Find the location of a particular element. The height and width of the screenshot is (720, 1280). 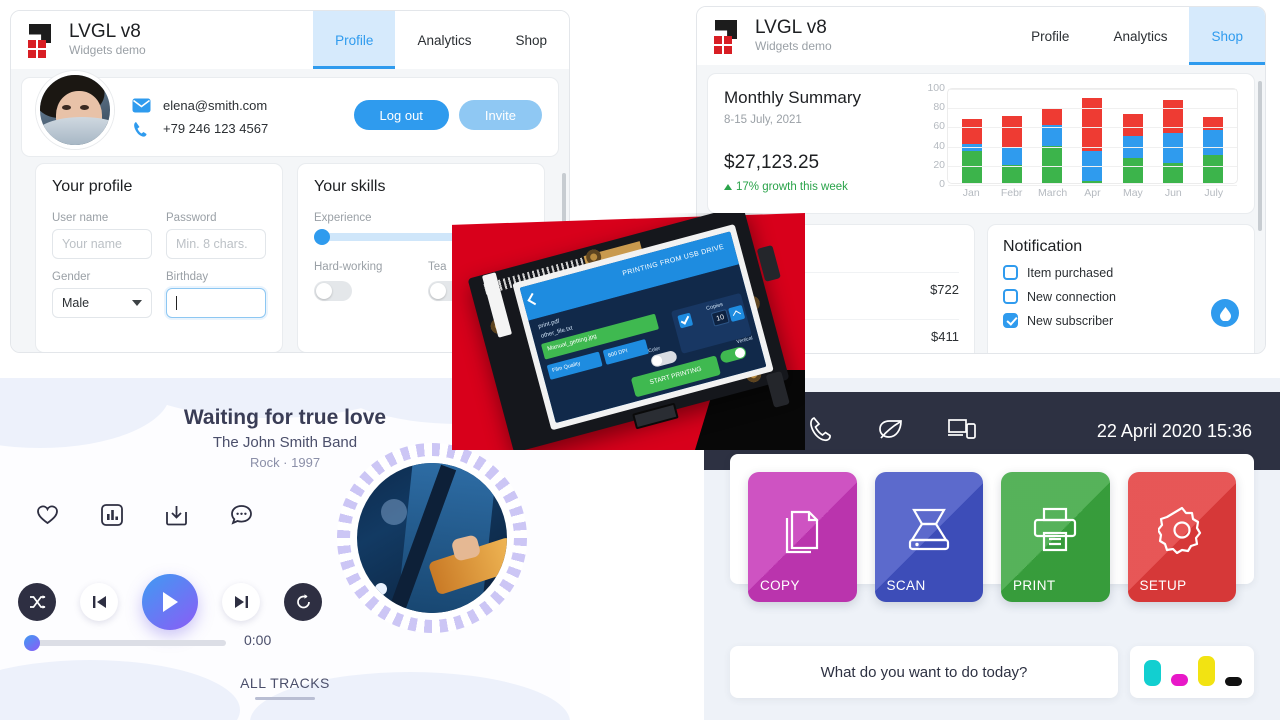

copy-documents-icon is located at coordinates (802, 533).